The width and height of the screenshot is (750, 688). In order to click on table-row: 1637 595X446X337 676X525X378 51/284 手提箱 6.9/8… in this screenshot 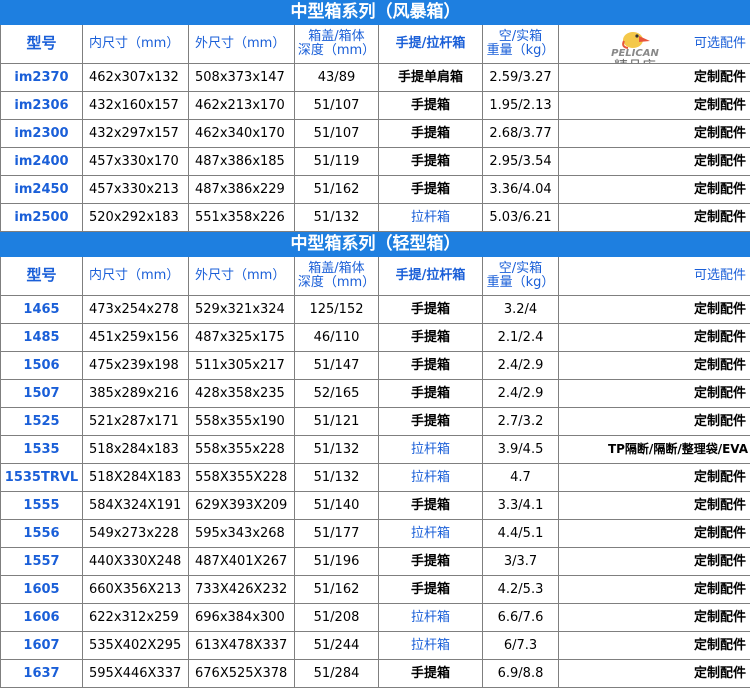, I will do `click(375, 673)`.